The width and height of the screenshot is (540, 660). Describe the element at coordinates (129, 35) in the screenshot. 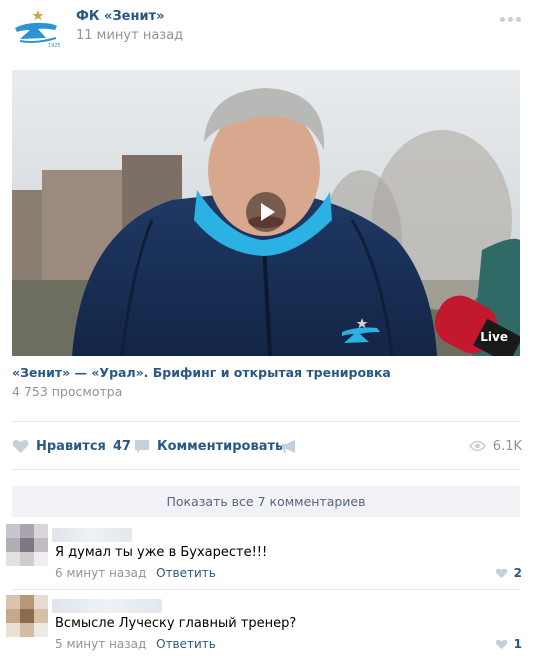

I see `post-time: 11 минут назад` at that location.